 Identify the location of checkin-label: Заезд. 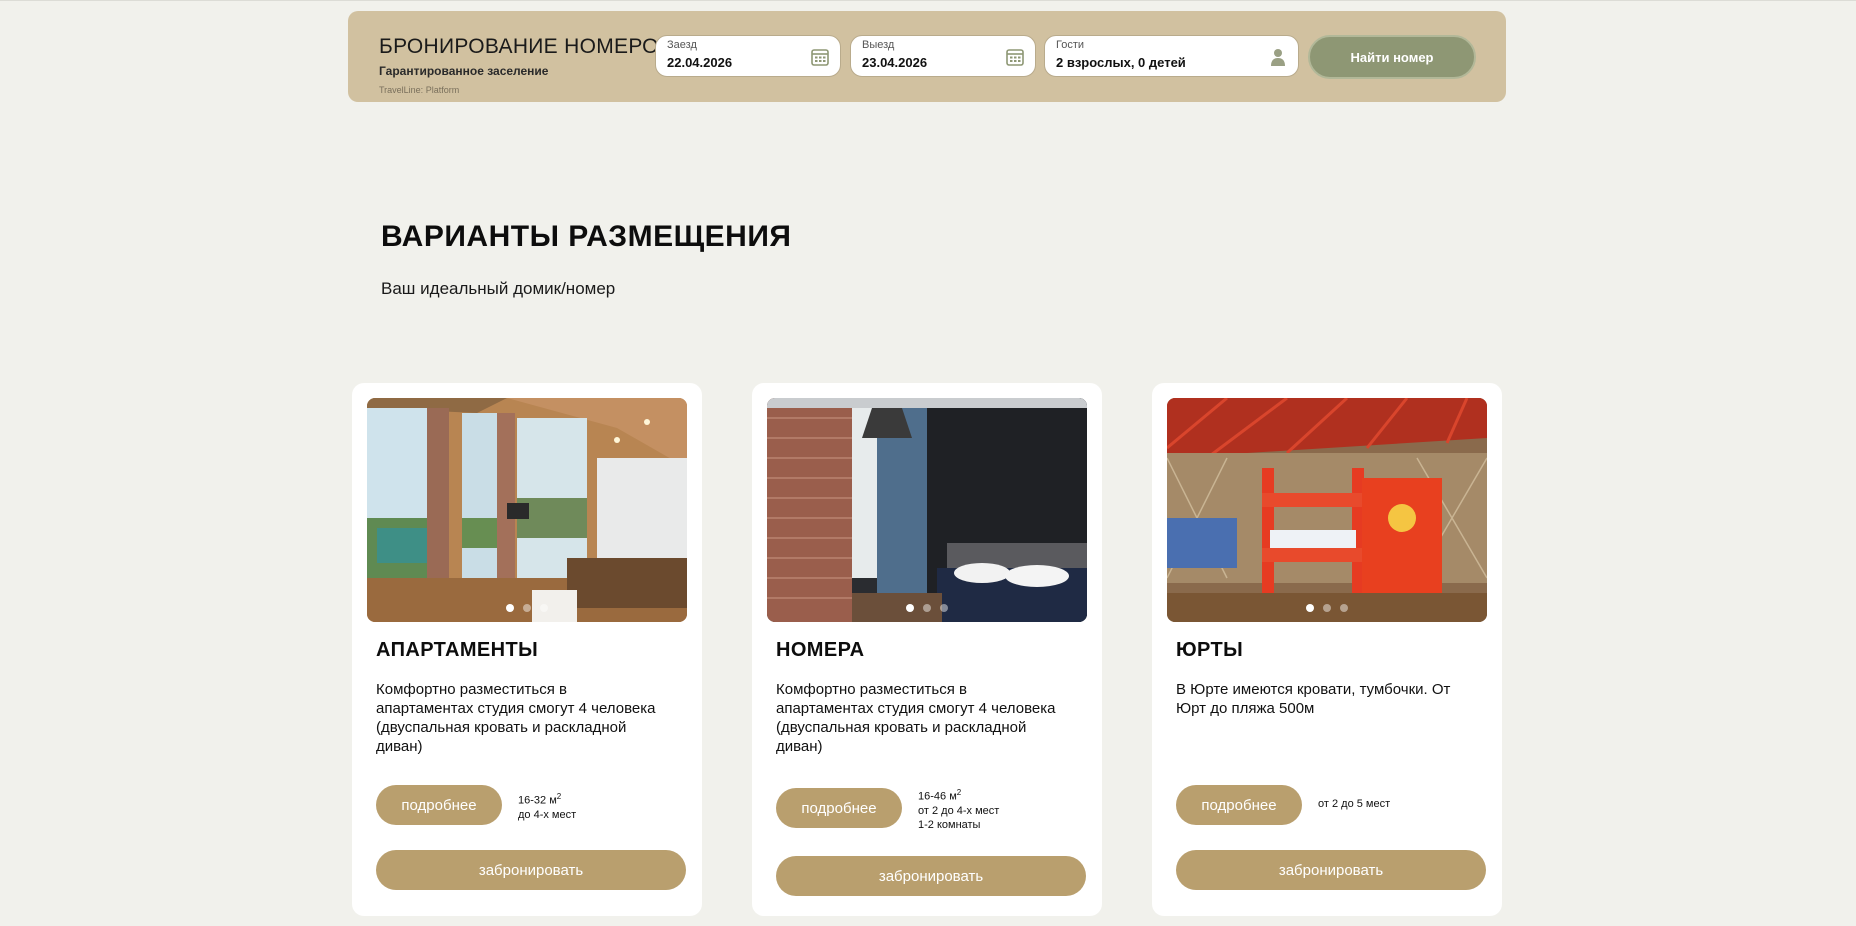
(682, 45).